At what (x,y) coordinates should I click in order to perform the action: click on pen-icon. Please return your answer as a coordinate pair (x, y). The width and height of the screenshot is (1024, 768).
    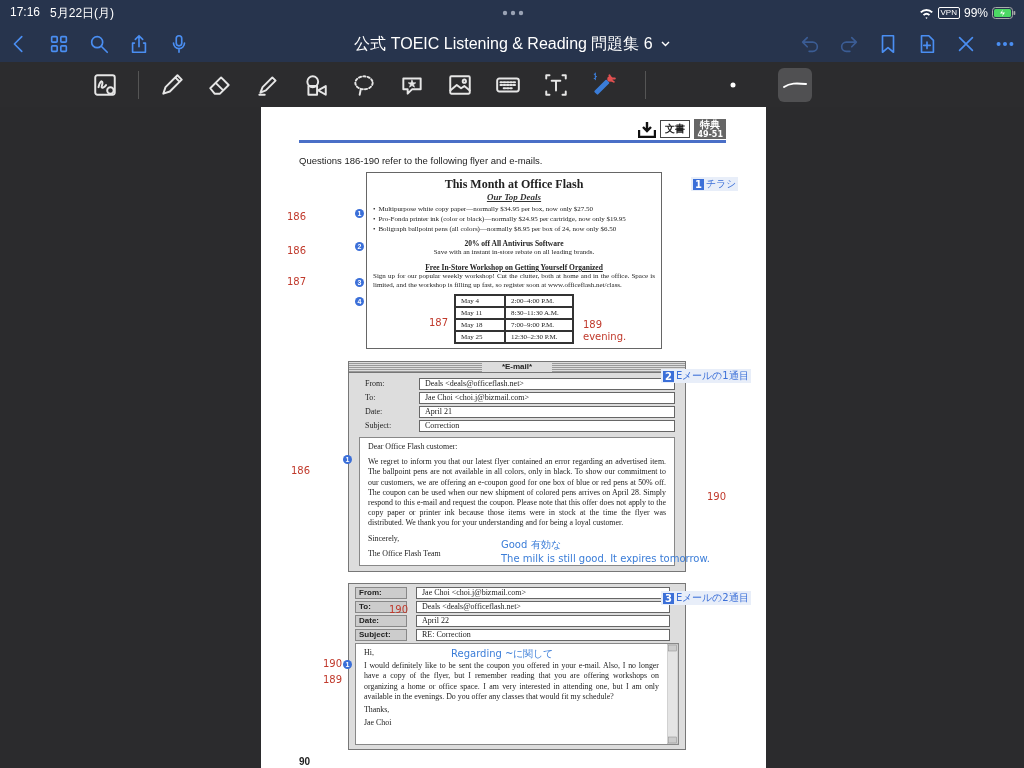
    Looking at the image, I should click on (172, 84).